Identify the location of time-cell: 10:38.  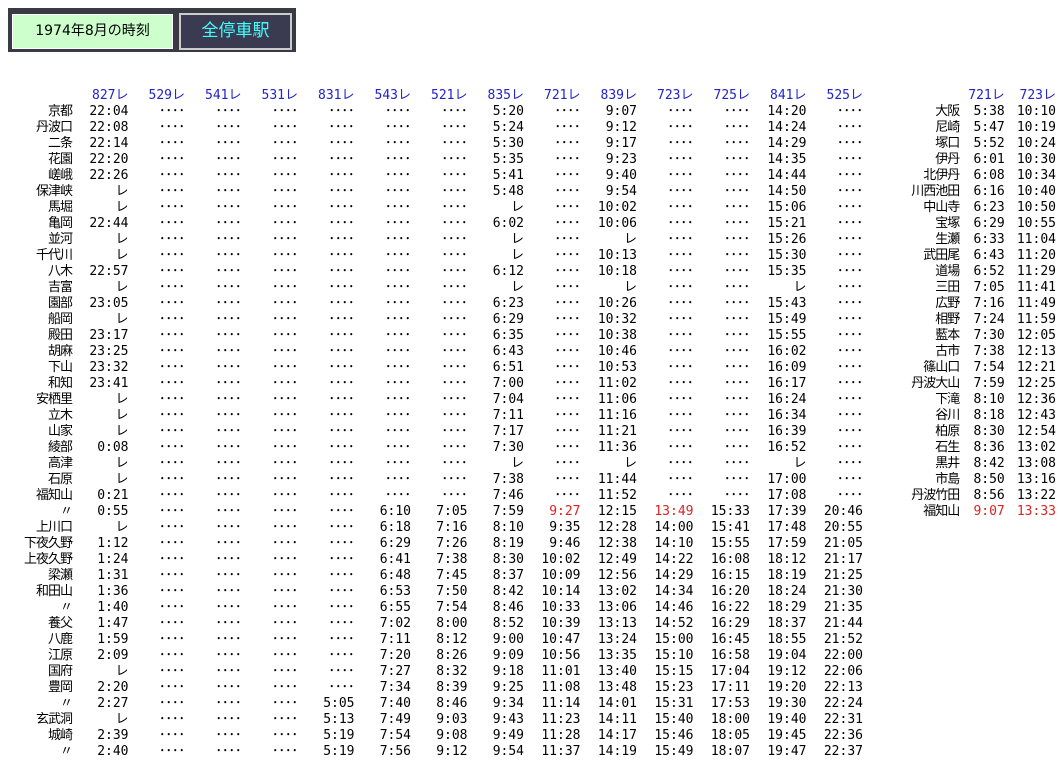
(617, 335).